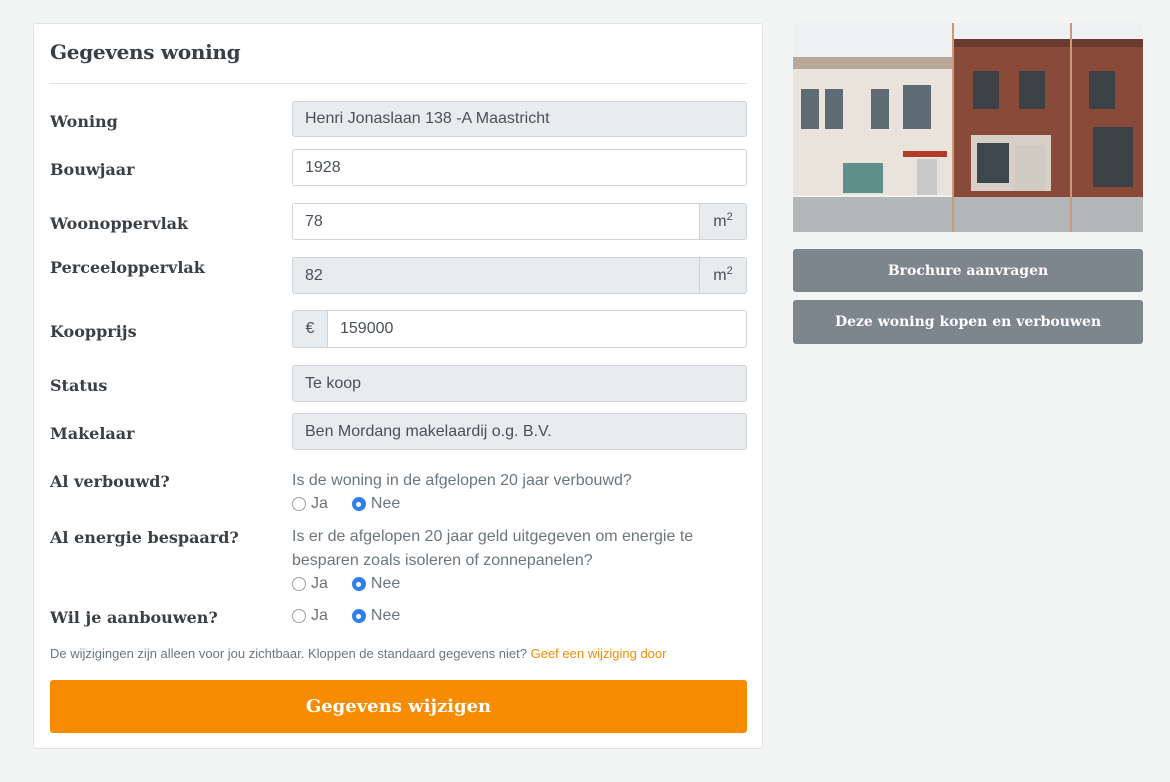  I want to click on euro-icon: €, so click(310, 328).